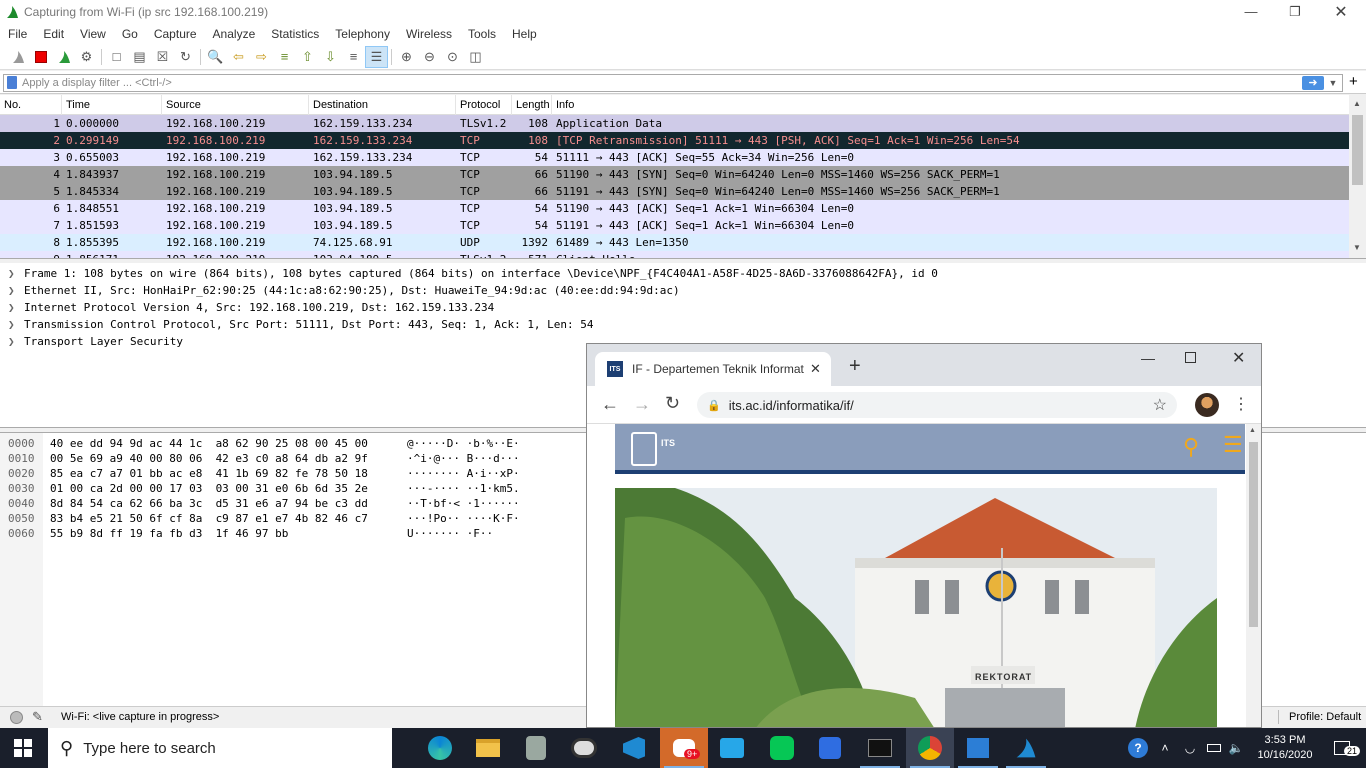 This screenshot has width=1366, height=768. Describe the element at coordinates (139, 57) in the screenshot. I see `save-file-icon: ▤` at that location.